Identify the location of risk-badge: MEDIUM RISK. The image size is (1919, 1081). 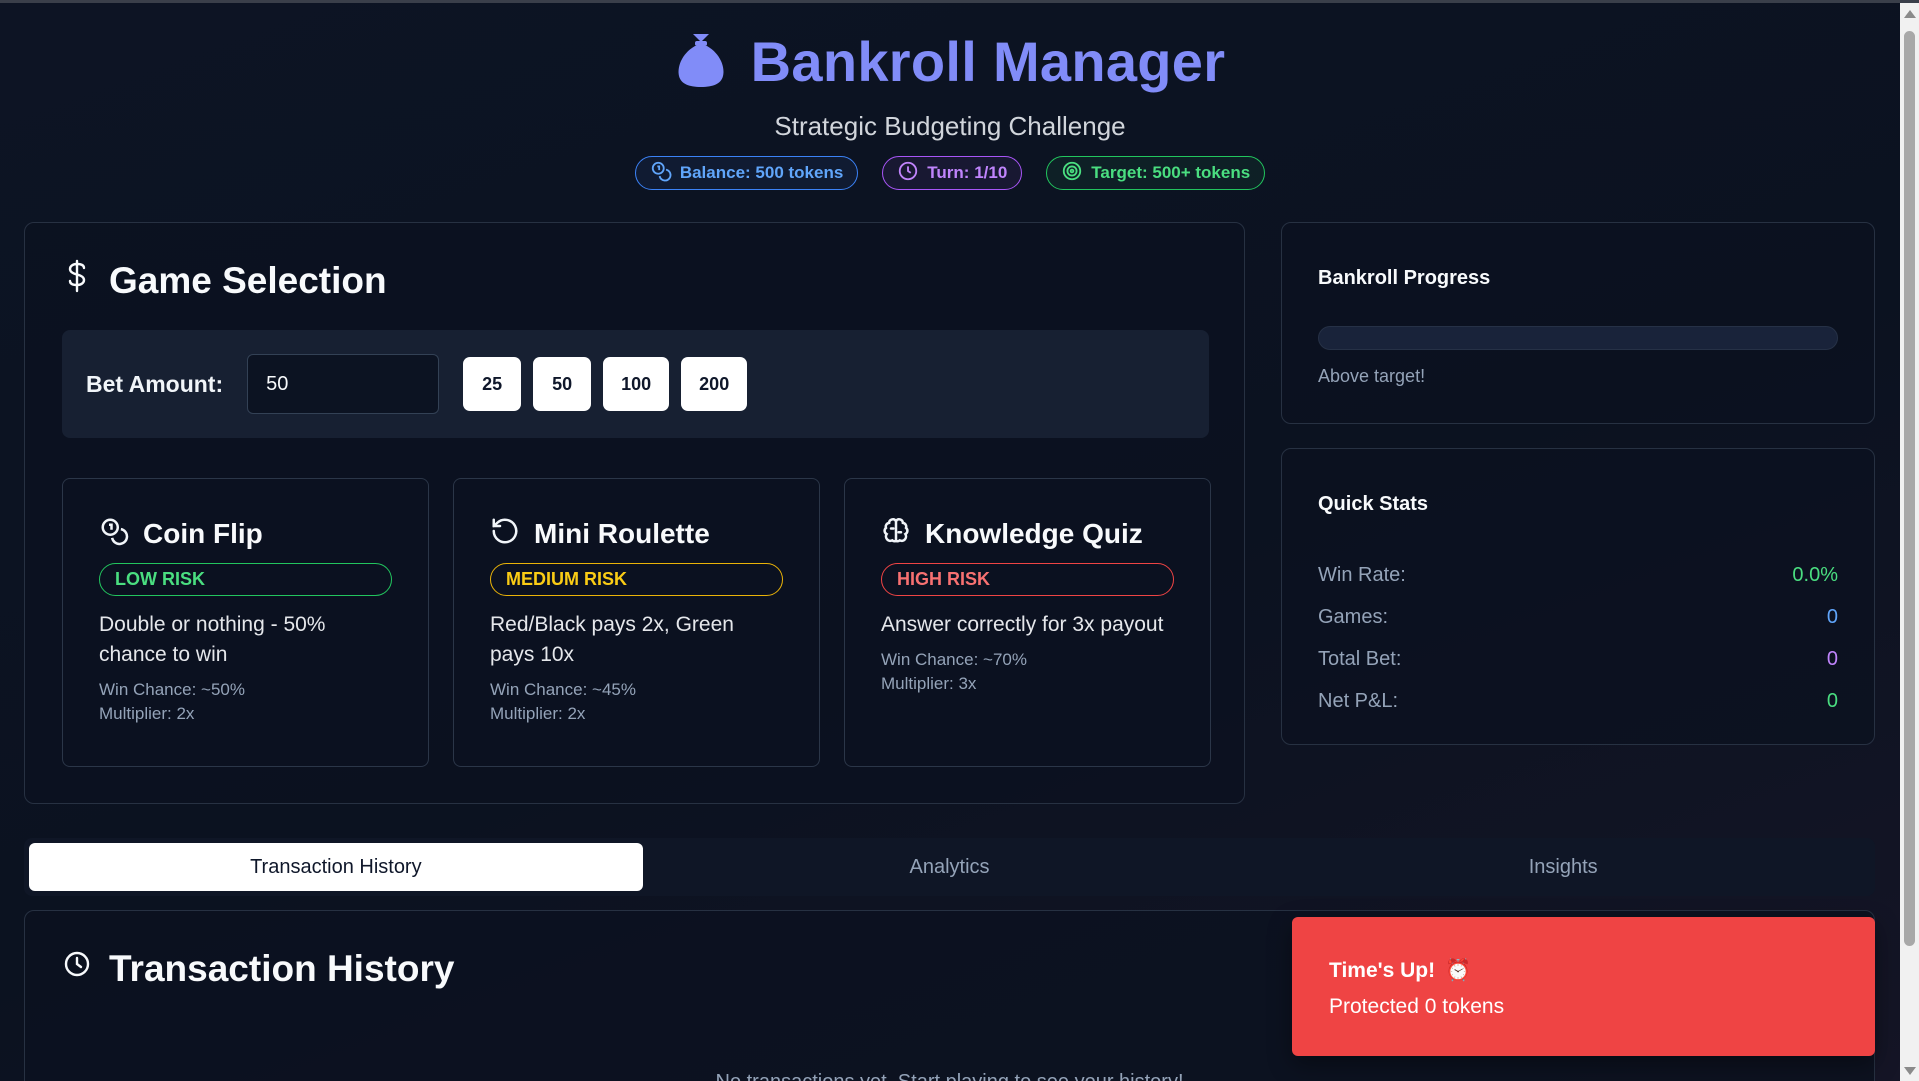
(636, 579).